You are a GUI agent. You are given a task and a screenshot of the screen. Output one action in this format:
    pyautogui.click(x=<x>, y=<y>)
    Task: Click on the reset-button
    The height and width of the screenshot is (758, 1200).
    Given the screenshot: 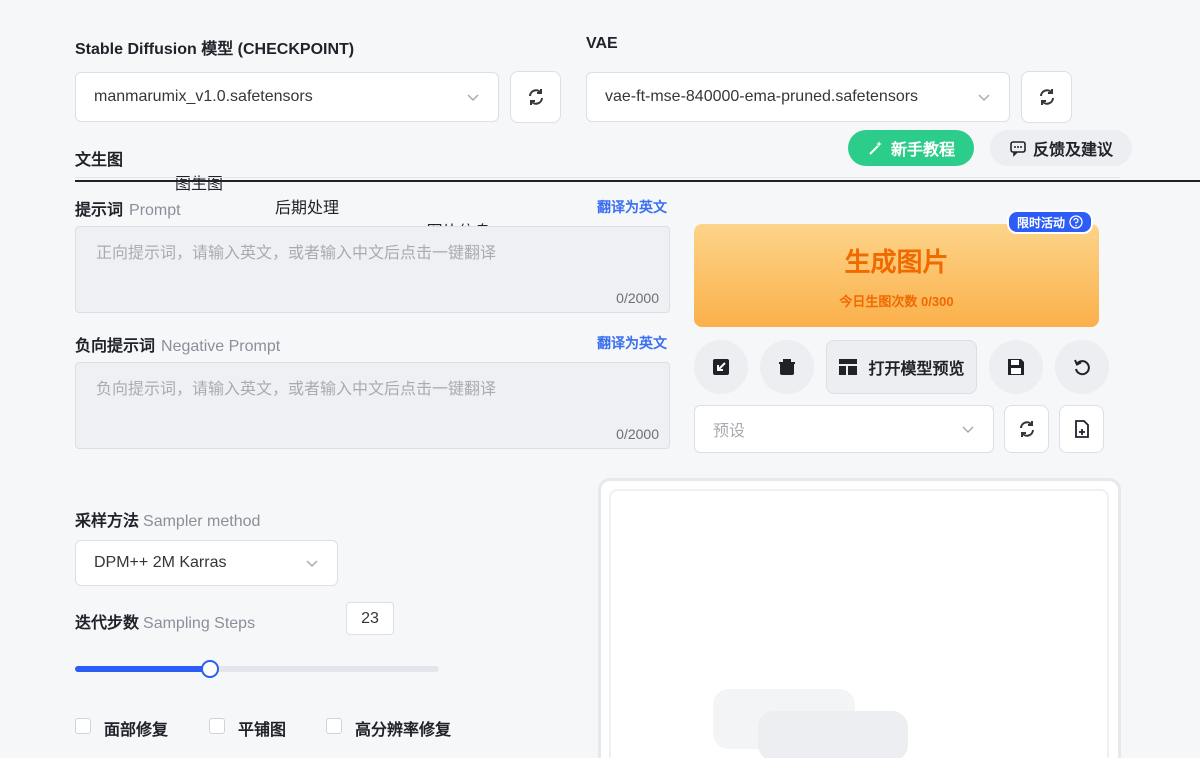 What is the action you would take?
    pyautogui.click(x=1082, y=367)
    